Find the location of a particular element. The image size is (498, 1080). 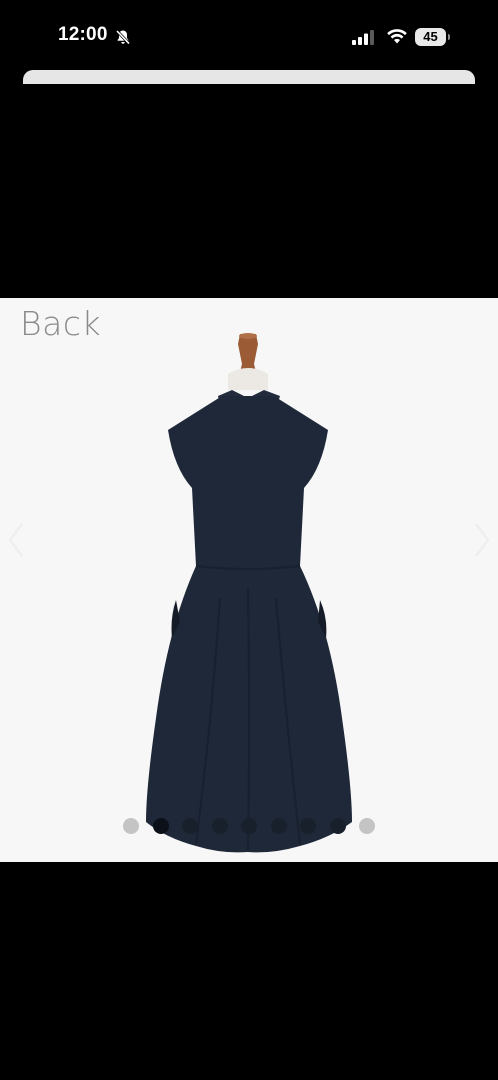

cellular-signal-icon is located at coordinates (364, 37).